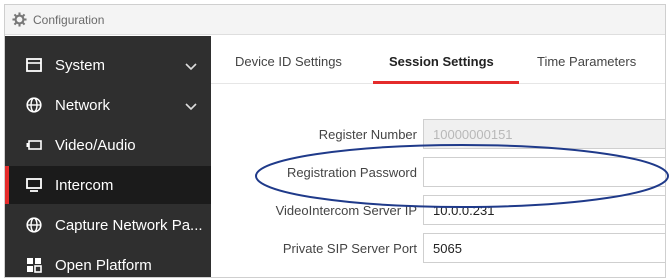  What do you see at coordinates (544, 248) in the screenshot?
I see `private-sip-server-port-field` at bounding box center [544, 248].